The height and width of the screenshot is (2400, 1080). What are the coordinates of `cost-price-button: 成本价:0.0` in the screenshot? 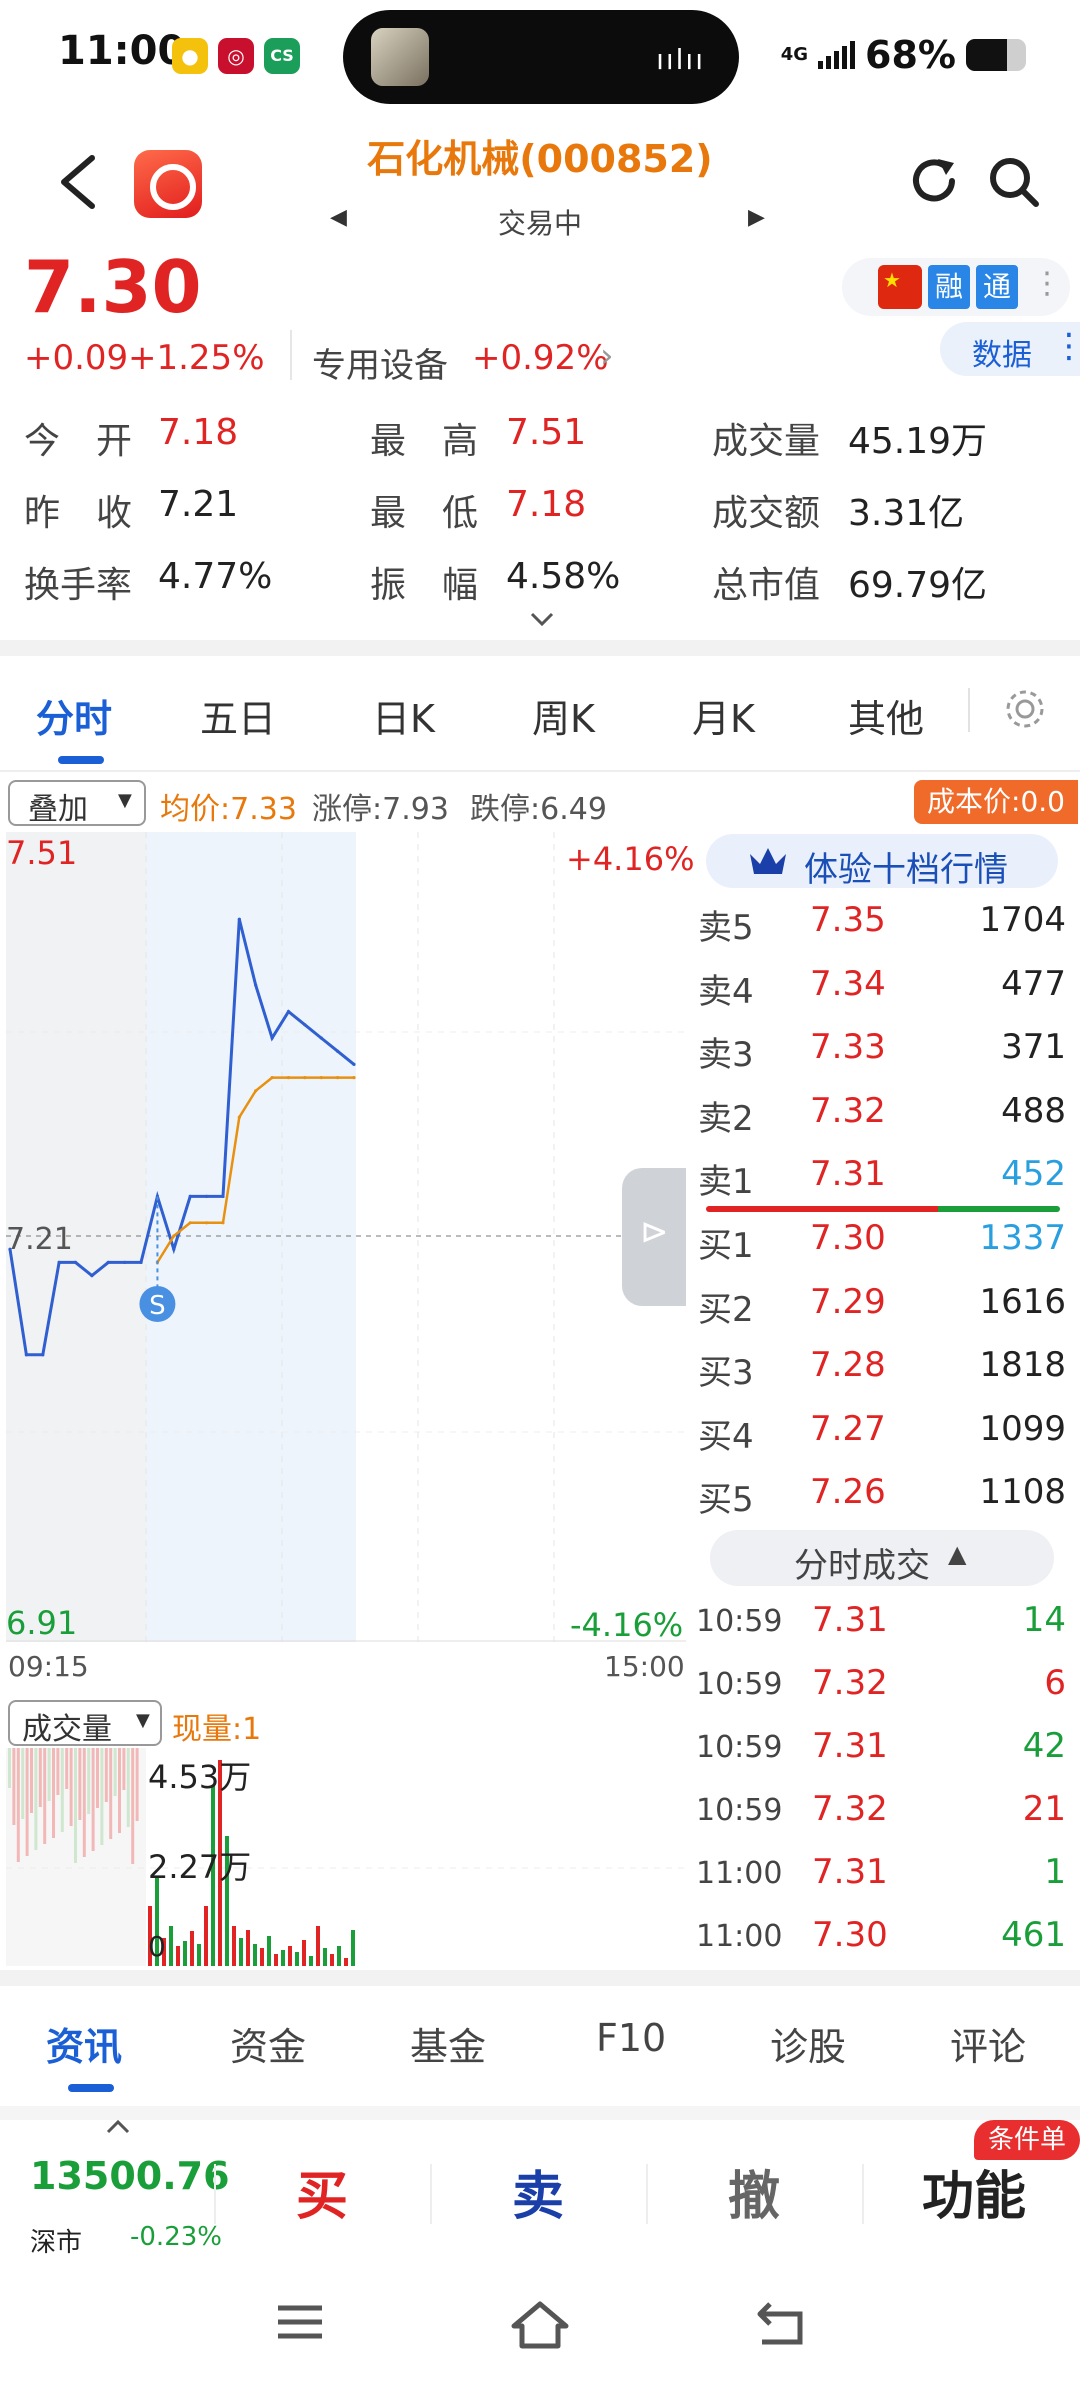 It's located at (996, 802).